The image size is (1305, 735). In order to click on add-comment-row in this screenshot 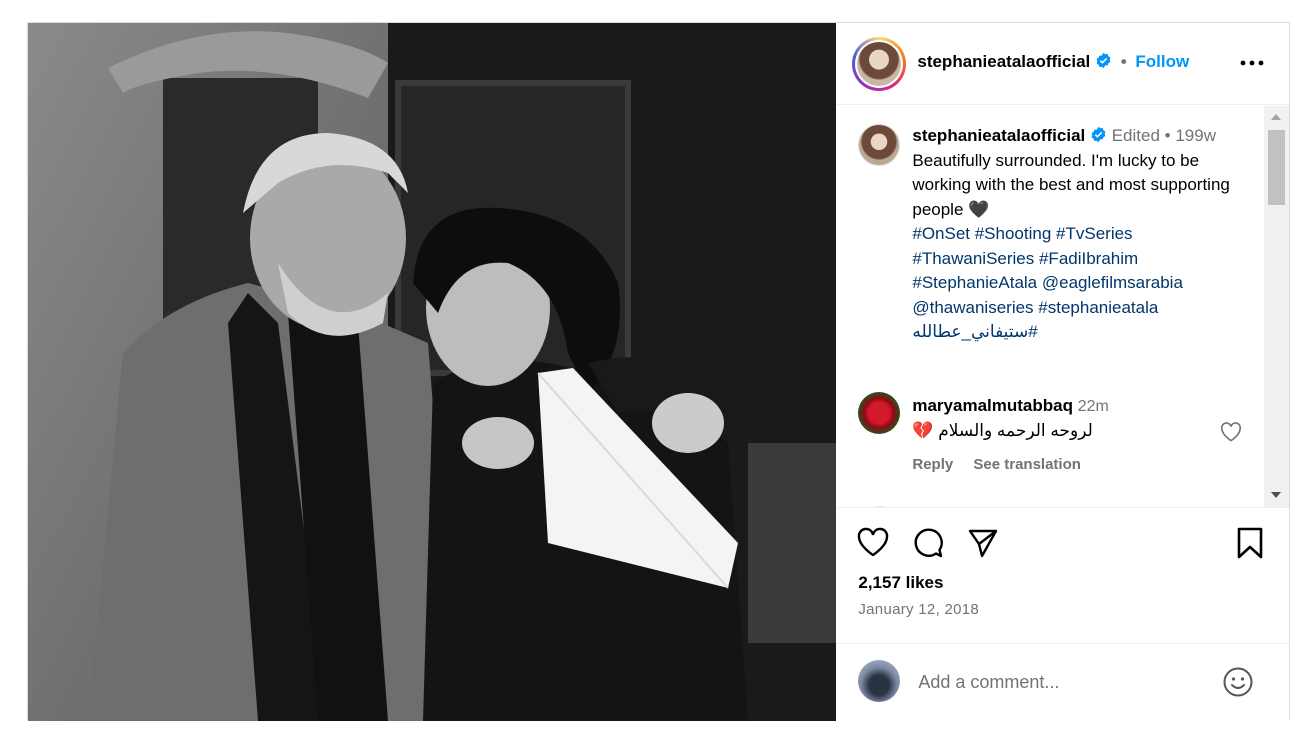, I will do `click(1063, 682)`.